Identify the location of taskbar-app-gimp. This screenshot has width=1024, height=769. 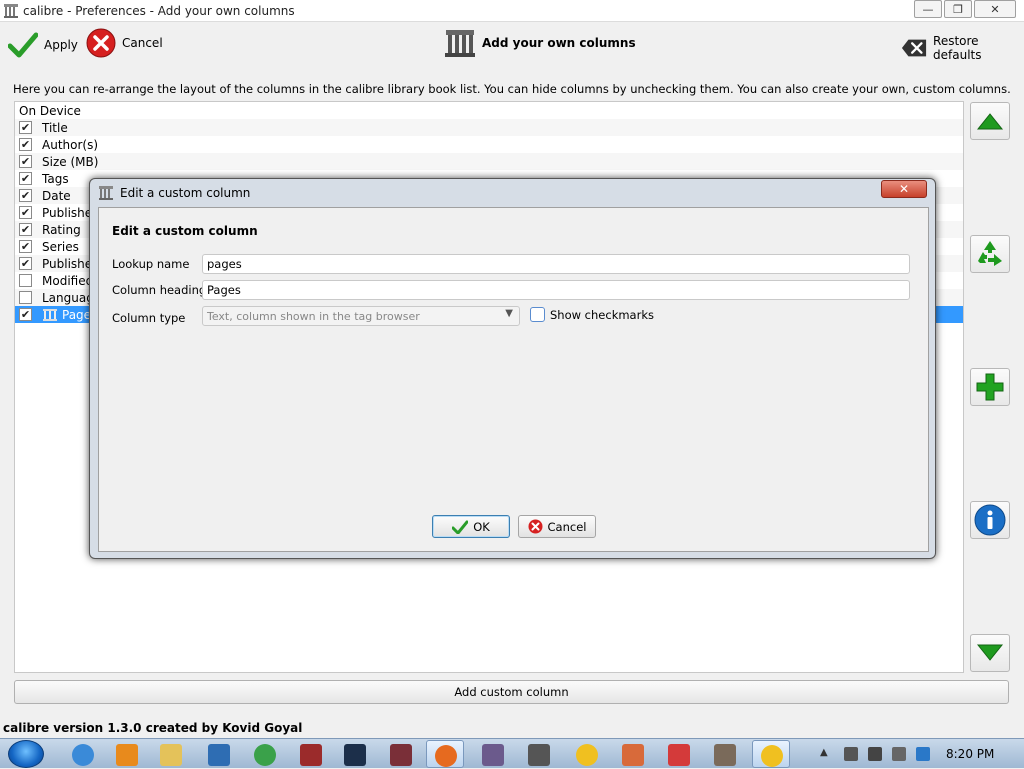
(725, 754).